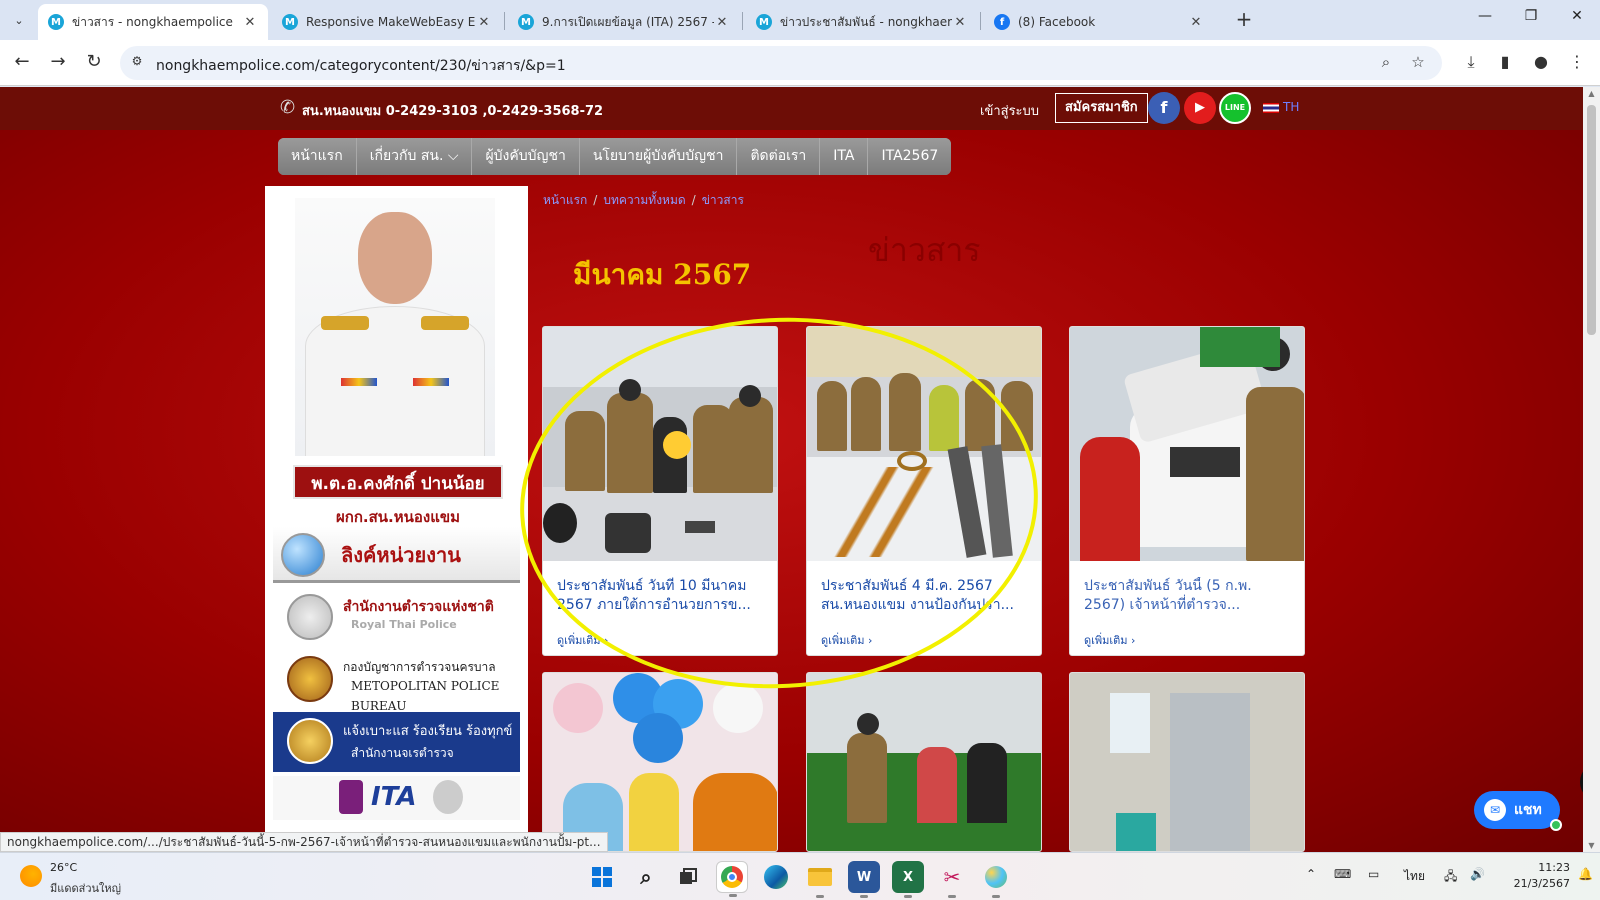  What do you see at coordinates (396, 555) in the screenshot?
I see `unit-links-banner: ลิงค์หน่วยงาน` at bounding box center [396, 555].